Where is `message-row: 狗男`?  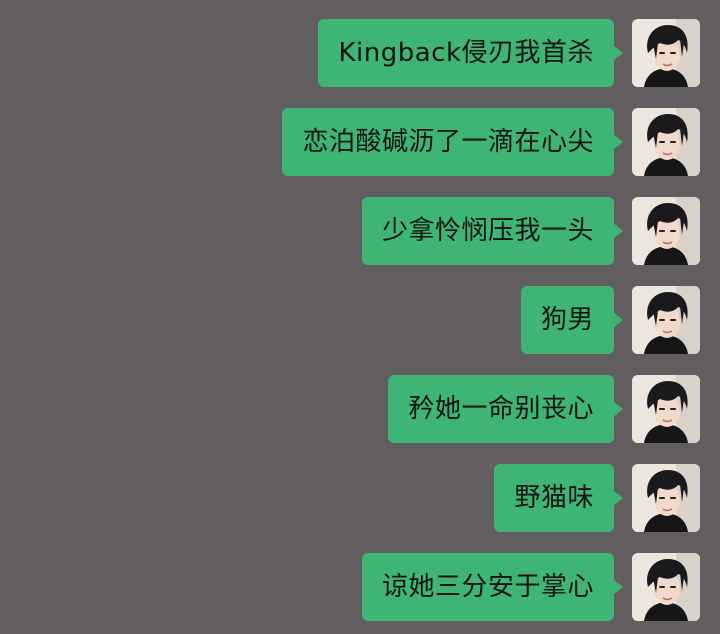 message-row: 狗男 is located at coordinates (610, 320).